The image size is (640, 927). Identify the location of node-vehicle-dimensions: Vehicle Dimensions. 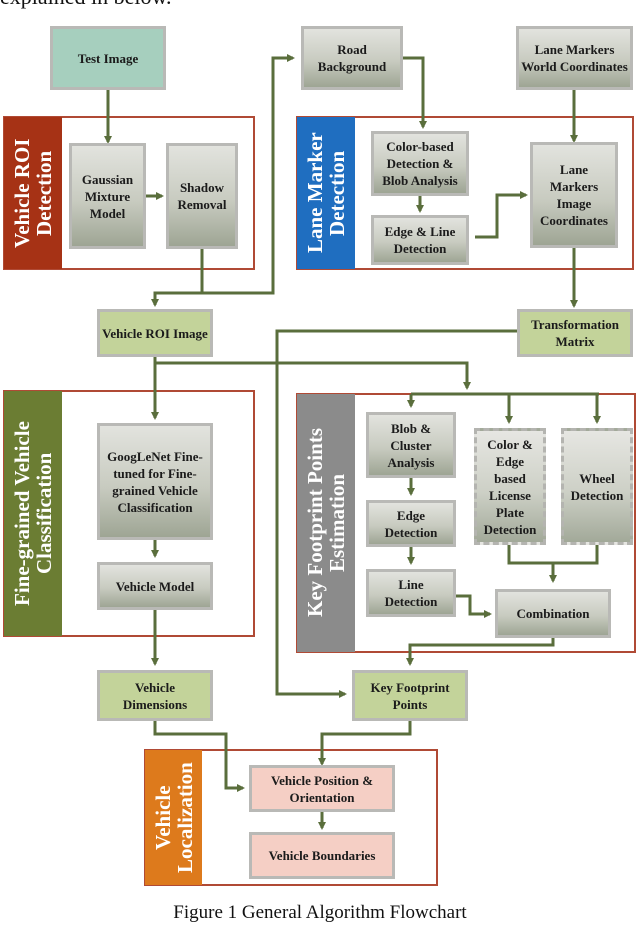
(155, 695).